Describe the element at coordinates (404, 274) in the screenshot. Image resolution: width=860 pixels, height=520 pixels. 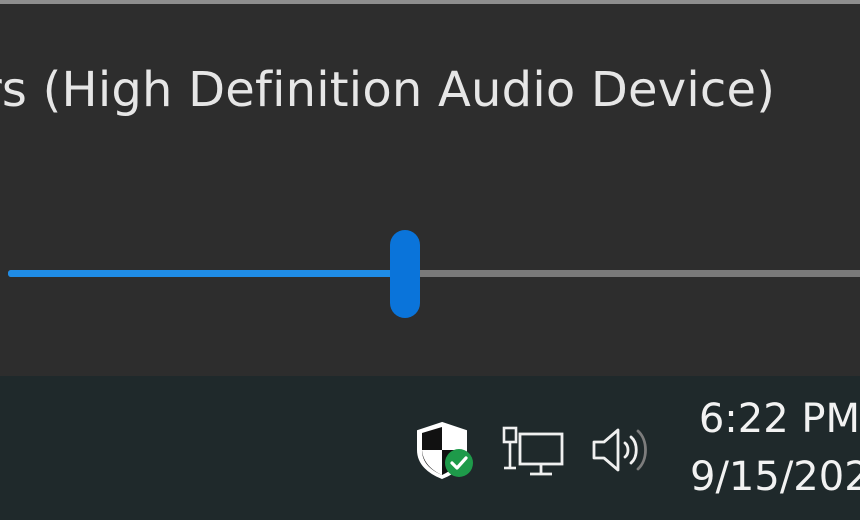
I see `volume-slider-thumb` at that location.